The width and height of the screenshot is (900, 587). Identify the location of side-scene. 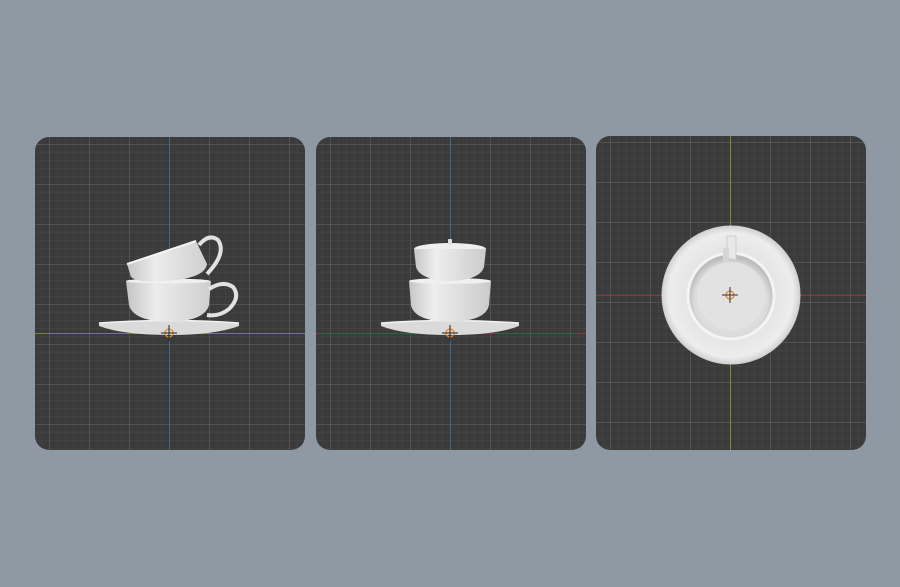
(450, 290).